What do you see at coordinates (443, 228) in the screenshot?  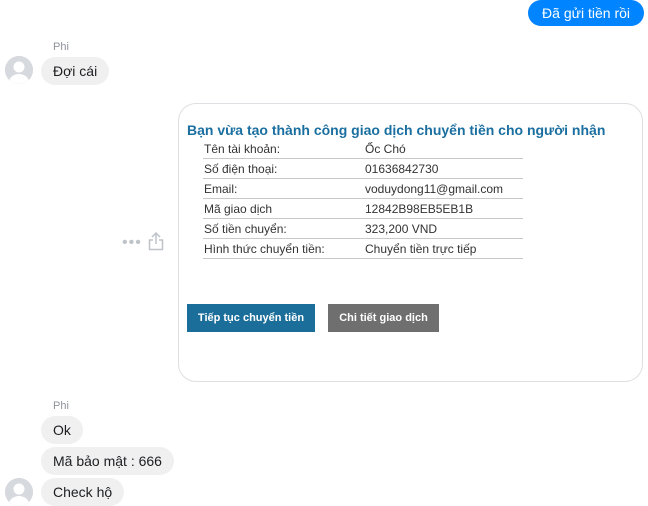 I see `row-value: 323,200 VND` at bounding box center [443, 228].